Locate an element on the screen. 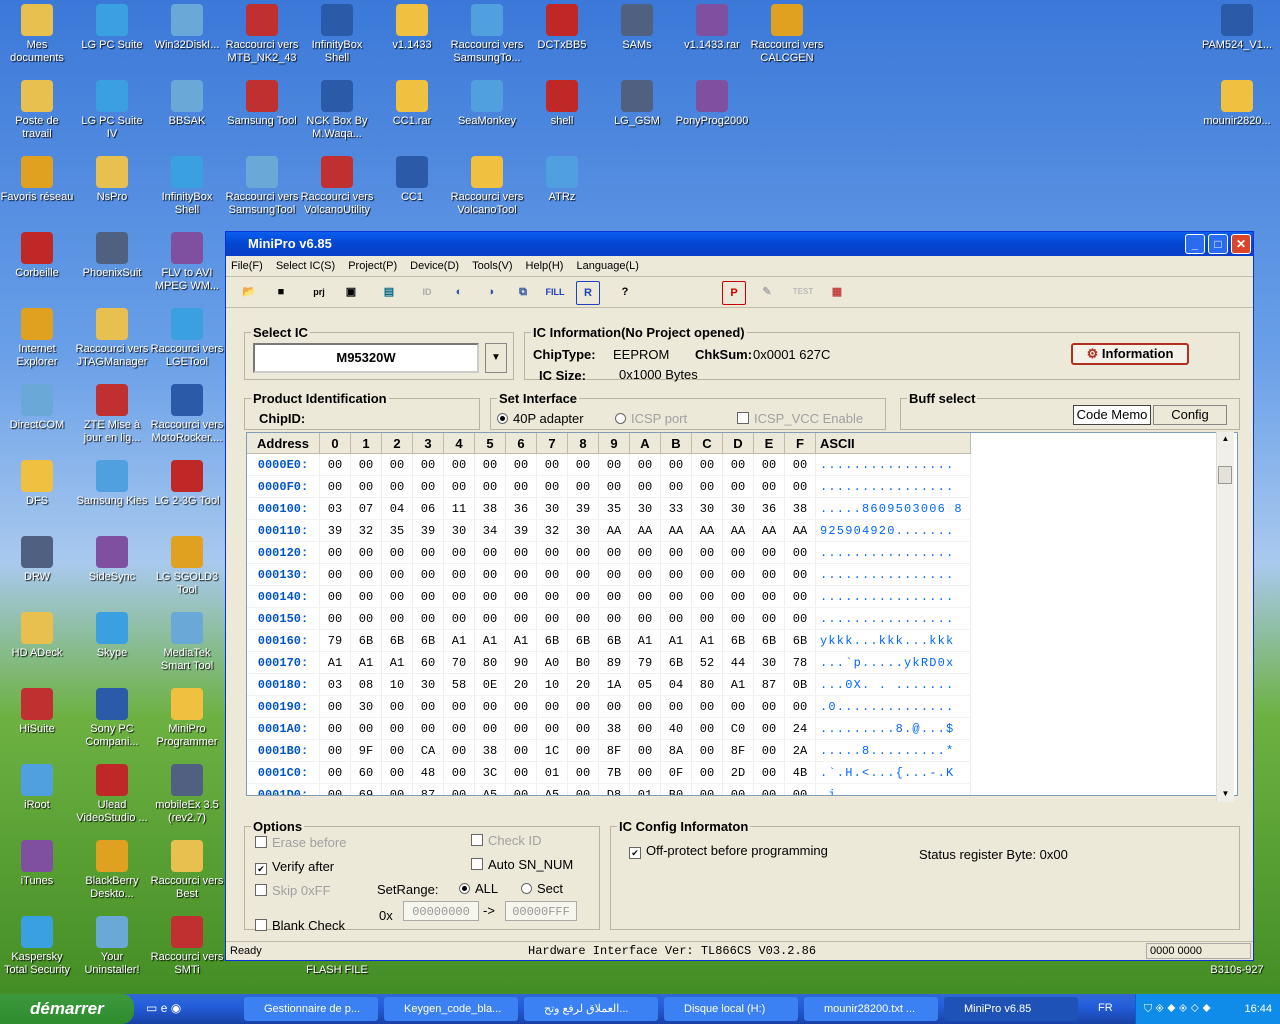 This screenshot has width=1280, height=1024. hex-byte: 80 is located at coordinates (707, 684).